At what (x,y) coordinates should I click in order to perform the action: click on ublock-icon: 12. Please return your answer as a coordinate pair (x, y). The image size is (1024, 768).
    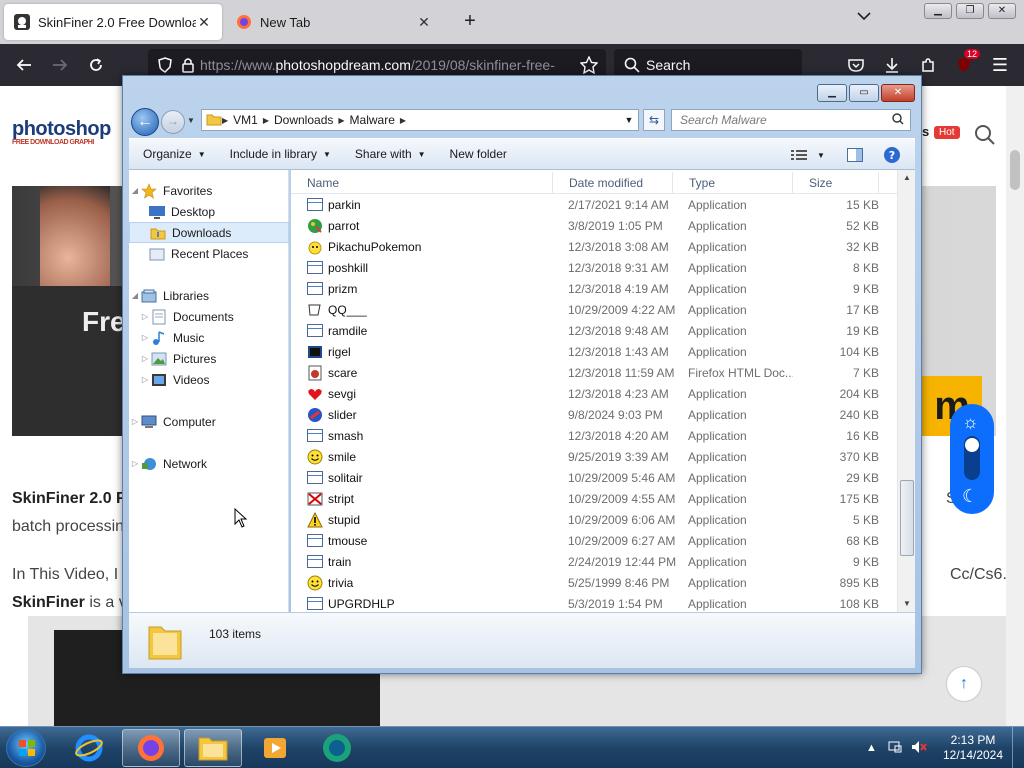
    Looking at the image, I should click on (966, 63).